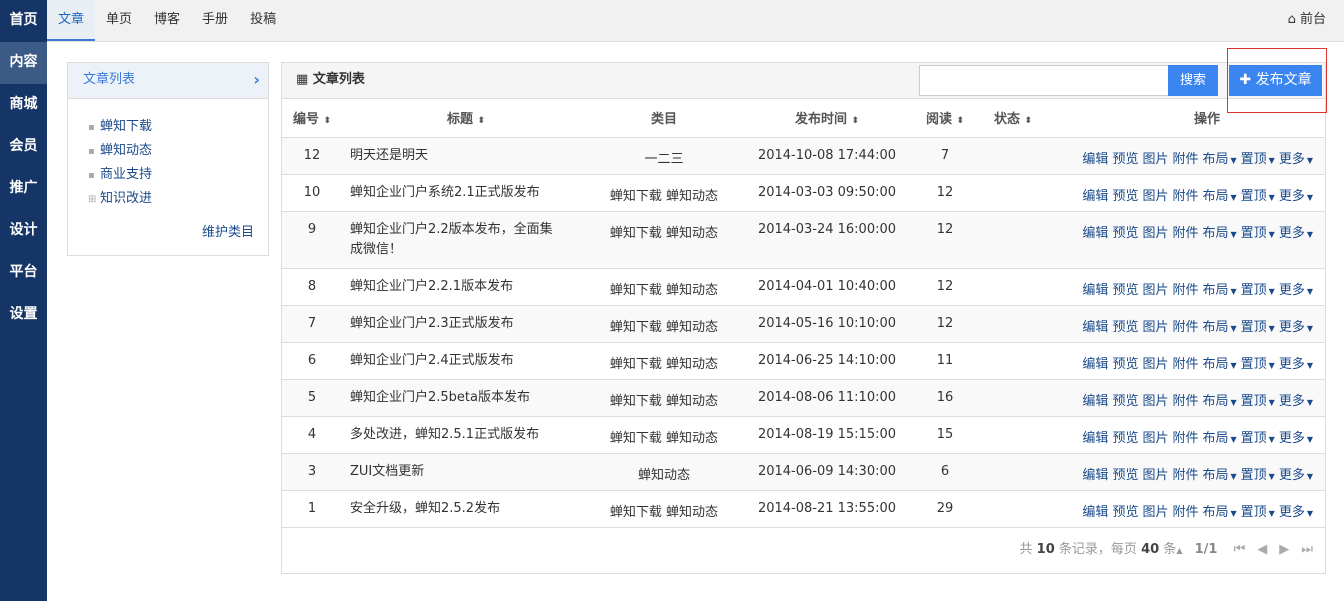 This screenshot has height=601, width=1344. I want to click on column-header: 发布时间 ⬍, so click(827, 118).